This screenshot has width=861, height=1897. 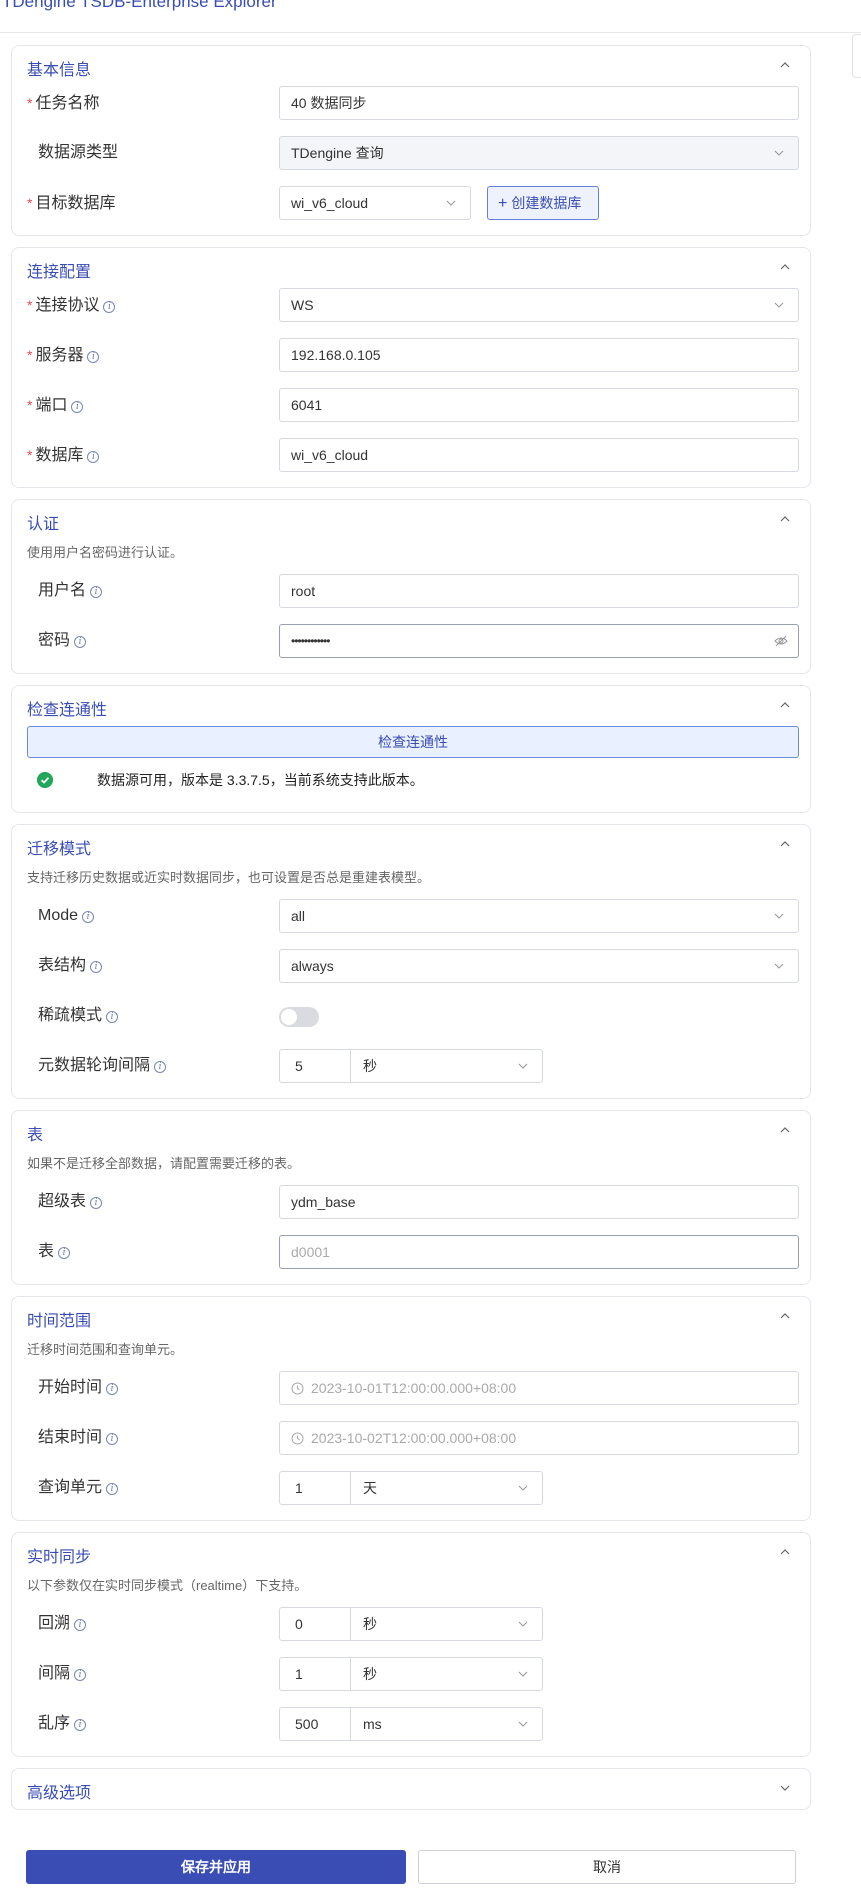 I want to click on query-unit-input: 1, so click(x=315, y=1488).